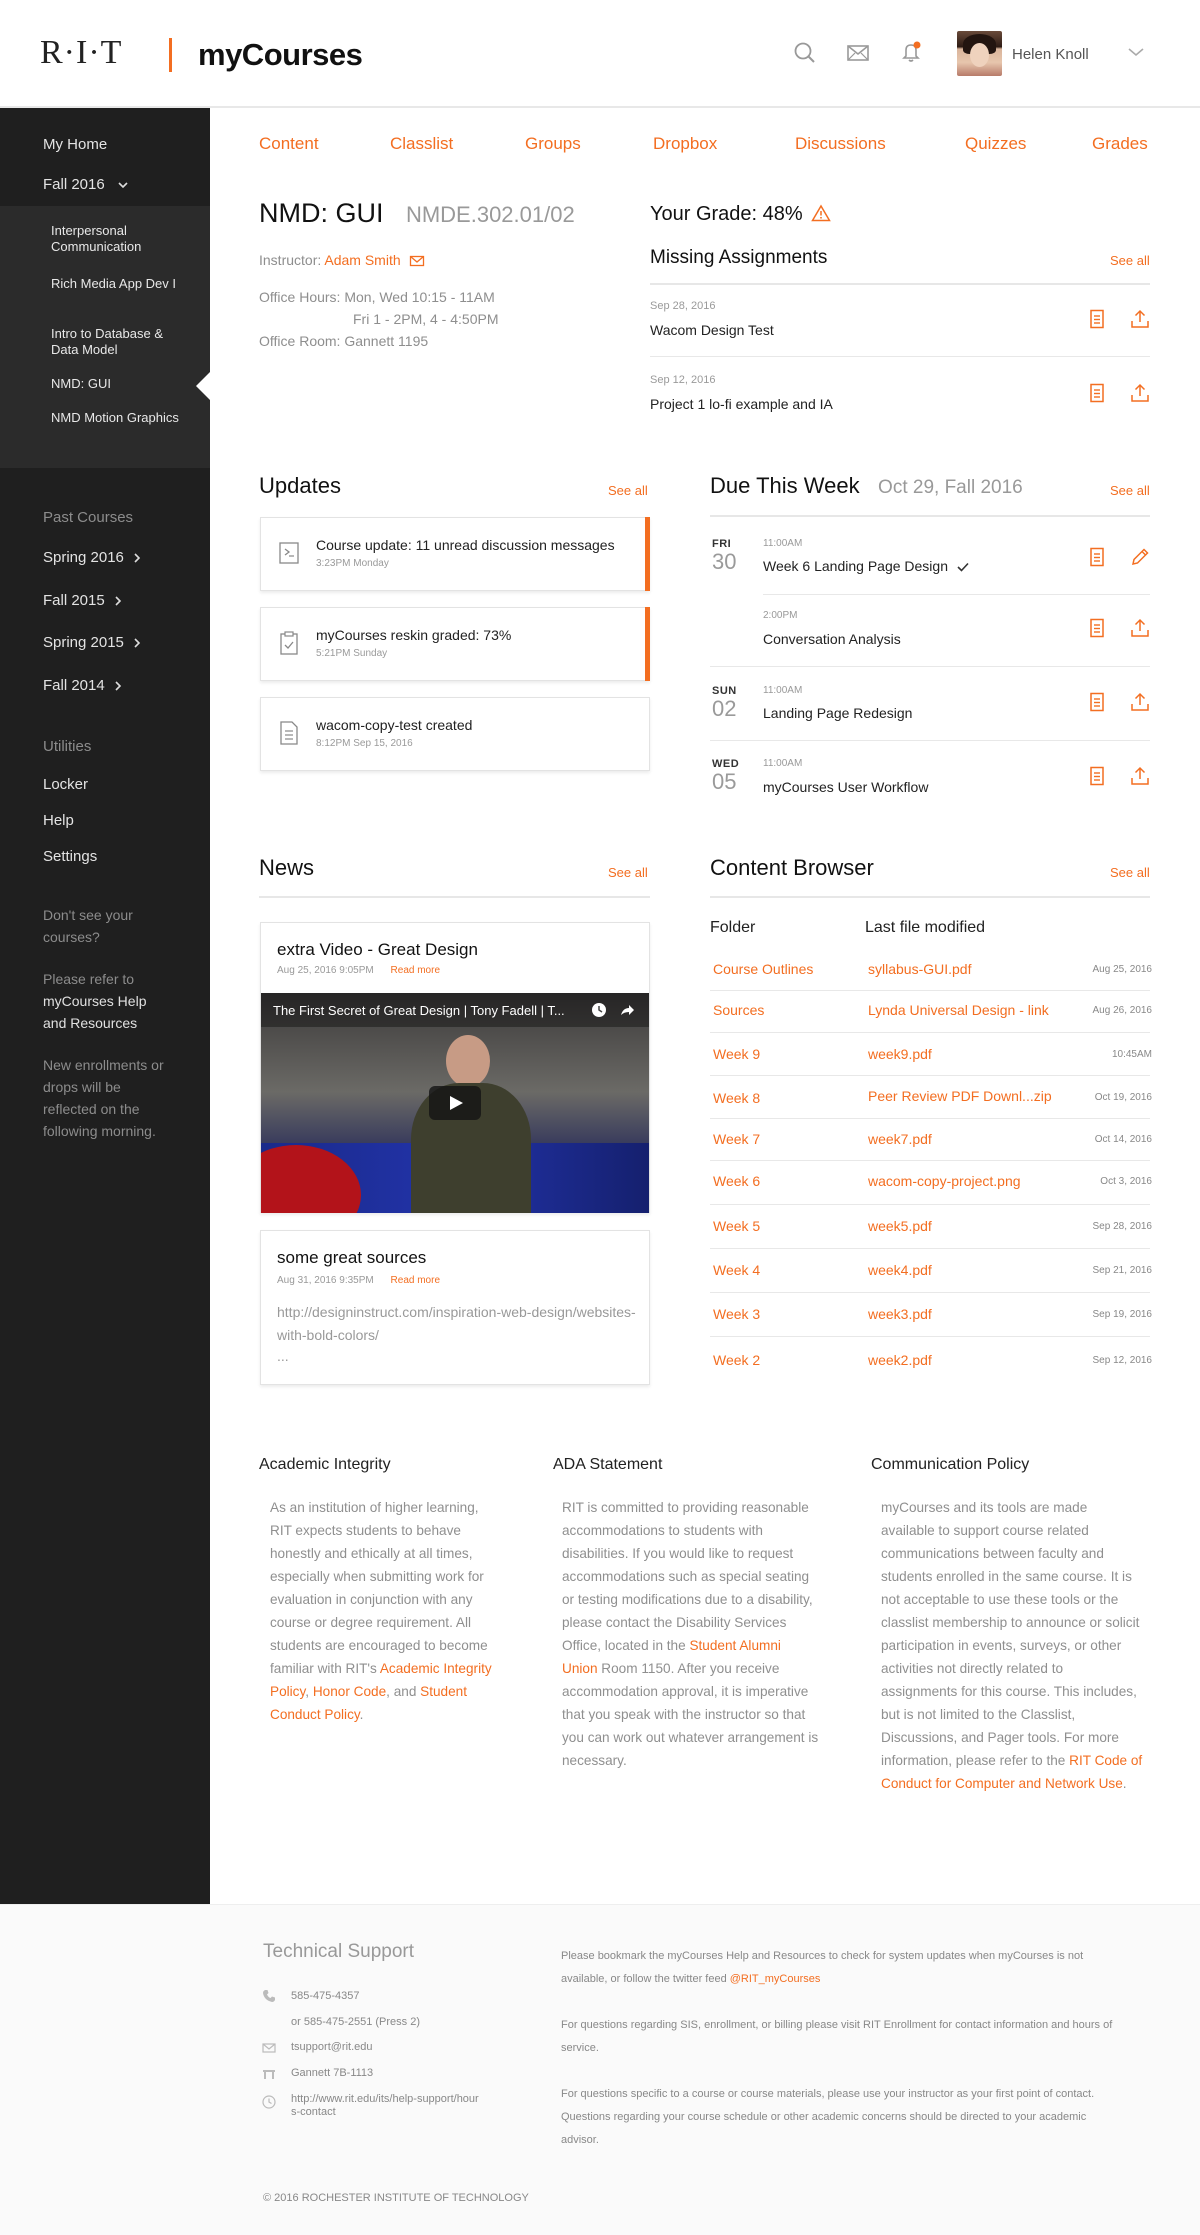 Image resolution: width=1200 pixels, height=2235 pixels. Describe the element at coordinates (736, 1181) in the screenshot. I see `cb-folder-link: Week 6` at that location.